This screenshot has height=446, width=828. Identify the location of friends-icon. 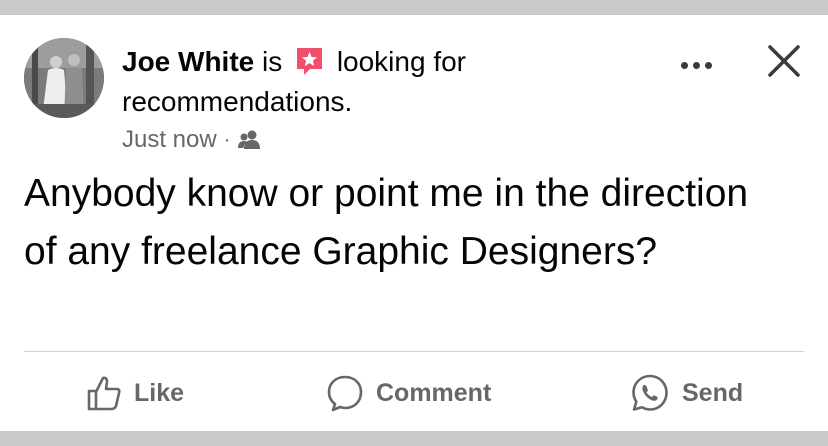
(249, 140).